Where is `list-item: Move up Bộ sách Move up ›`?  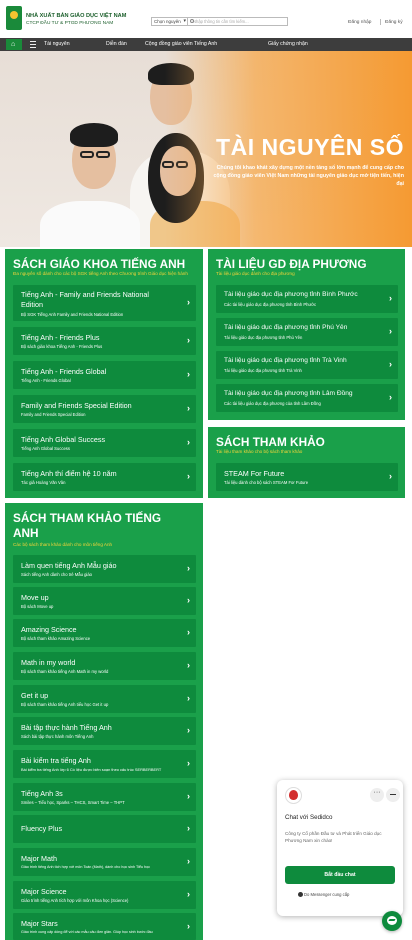
list-item: Move up Bộ sách Move up › is located at coordinates (104, 601).